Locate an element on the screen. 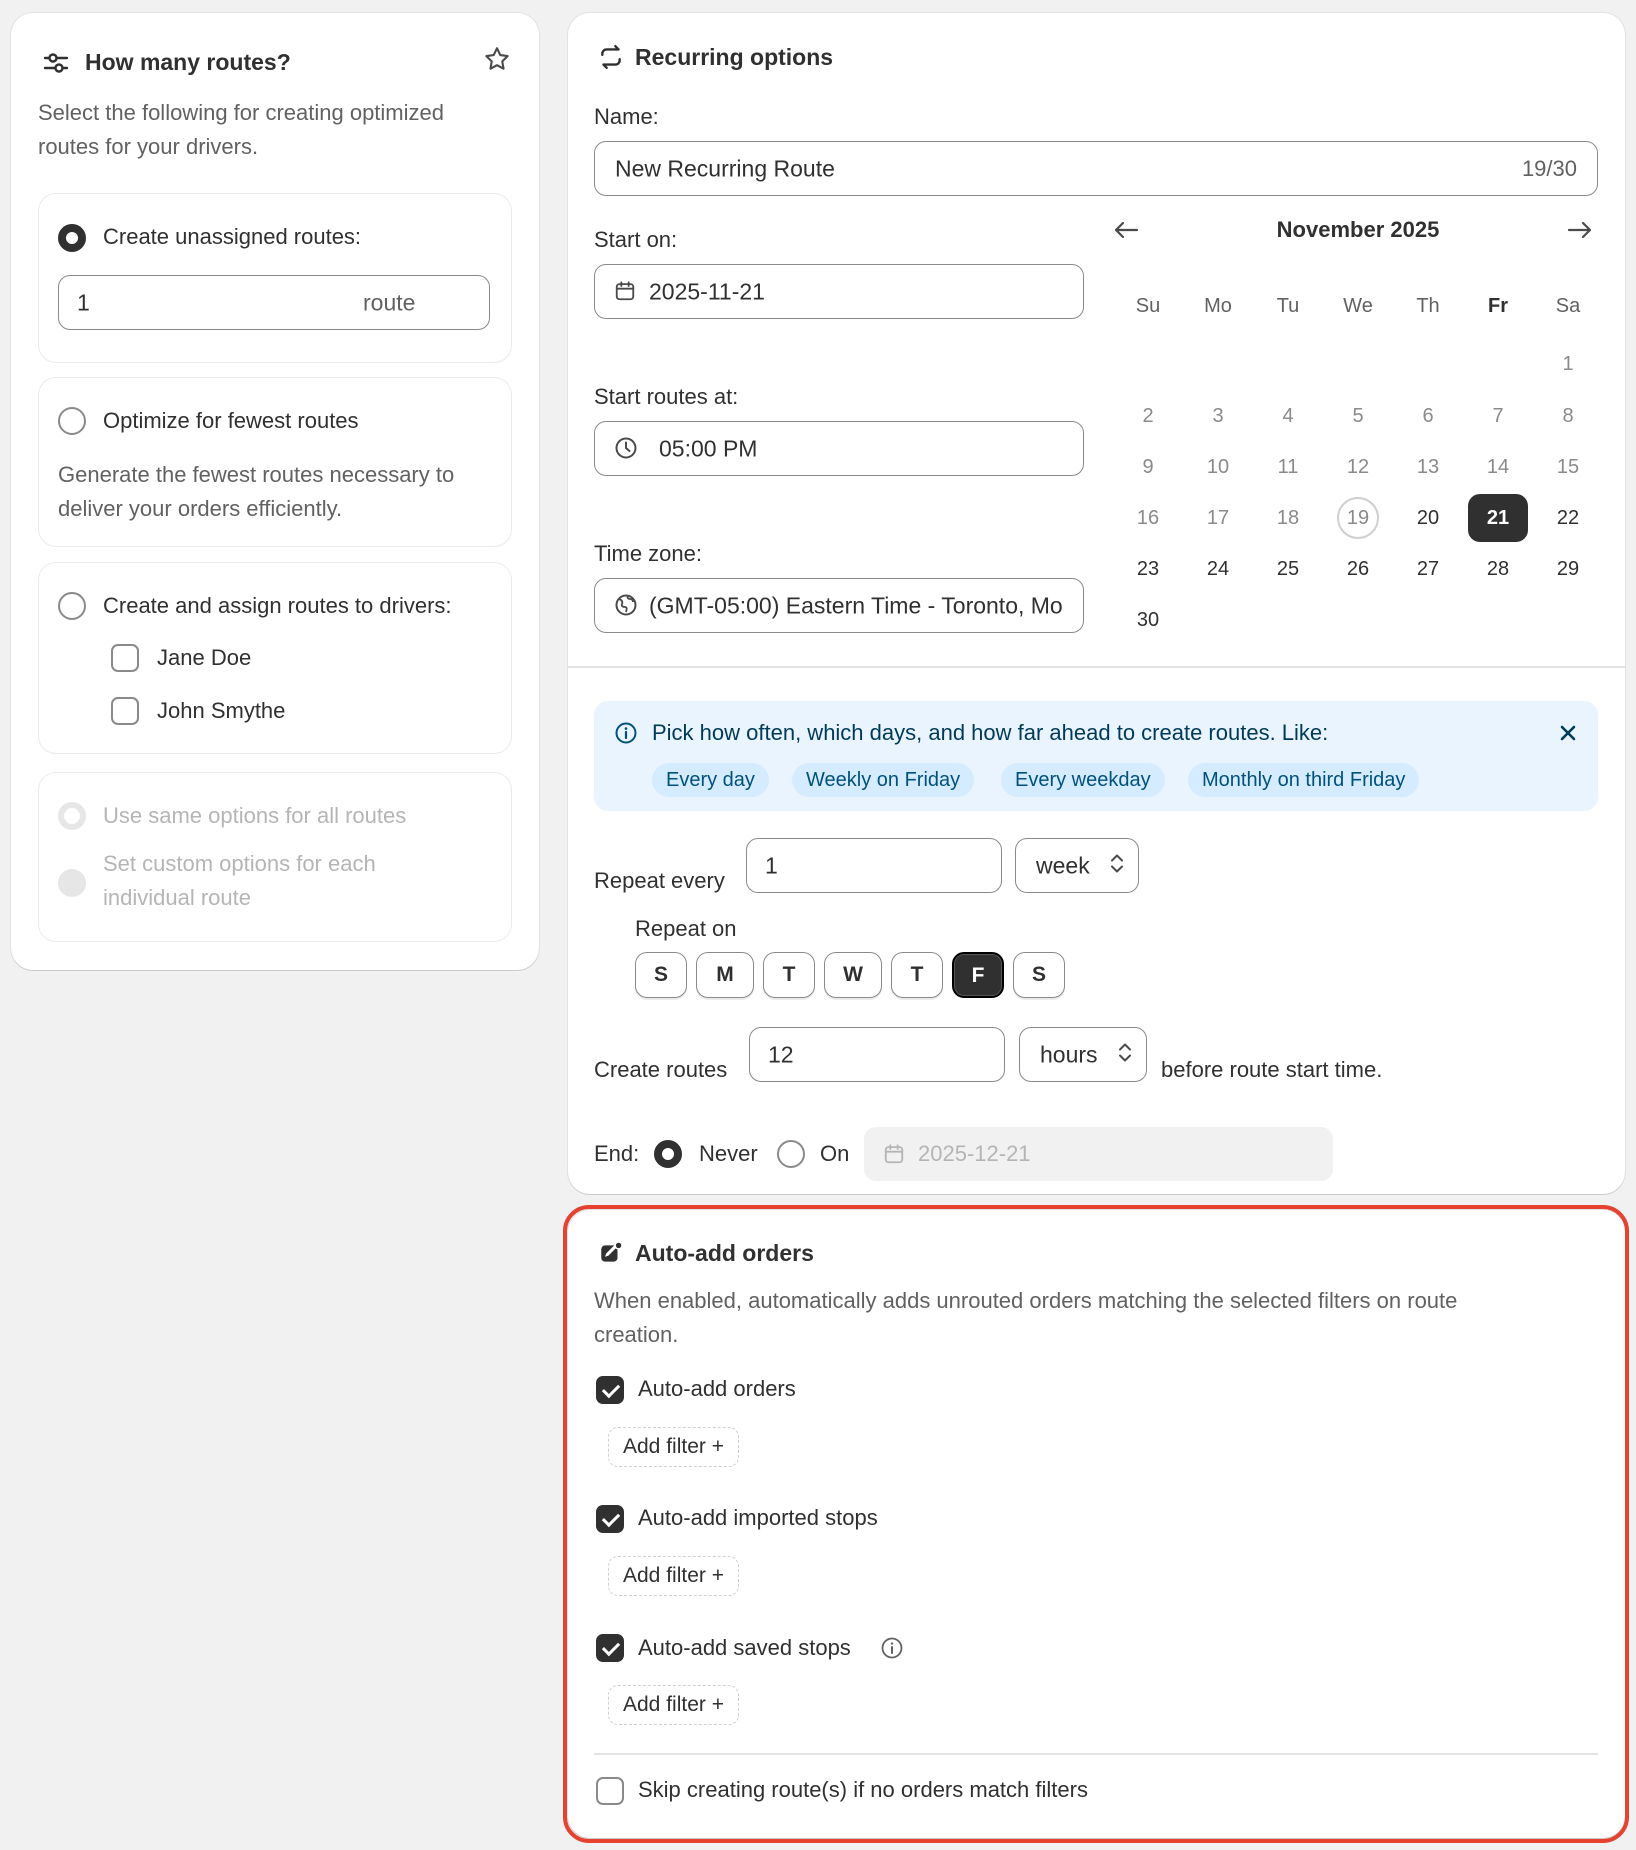 The image size is (1636, 1850). calendar-day: 26 is located at coordinates (1358, 569).